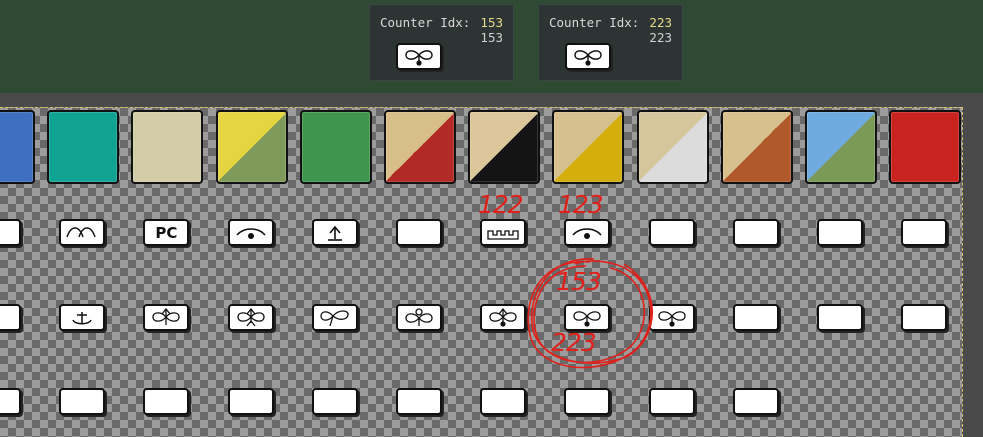  I want to click on counter-label: PC, so click(166, 232).